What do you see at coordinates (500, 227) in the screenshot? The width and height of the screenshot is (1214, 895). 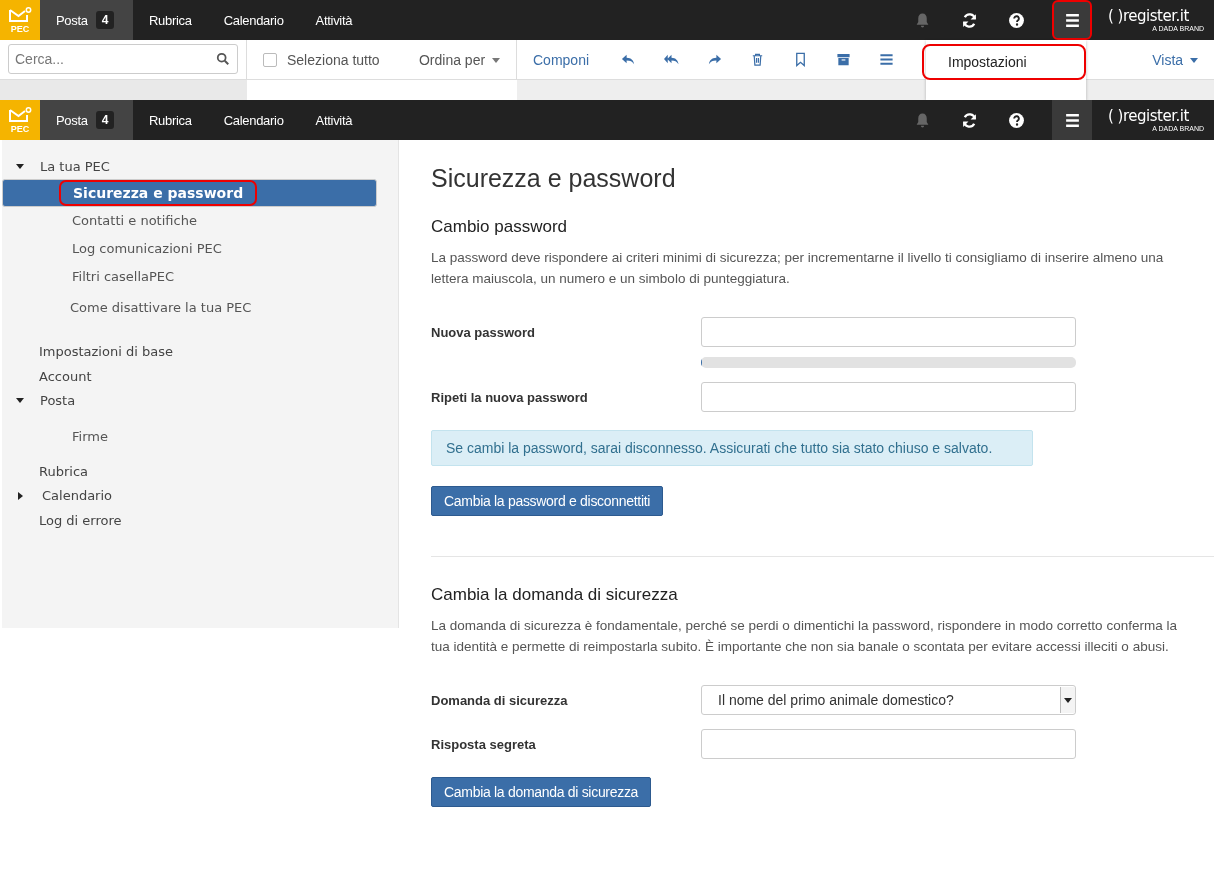 I see `section-heading: Cambio password` at bounding box center [500, 227].